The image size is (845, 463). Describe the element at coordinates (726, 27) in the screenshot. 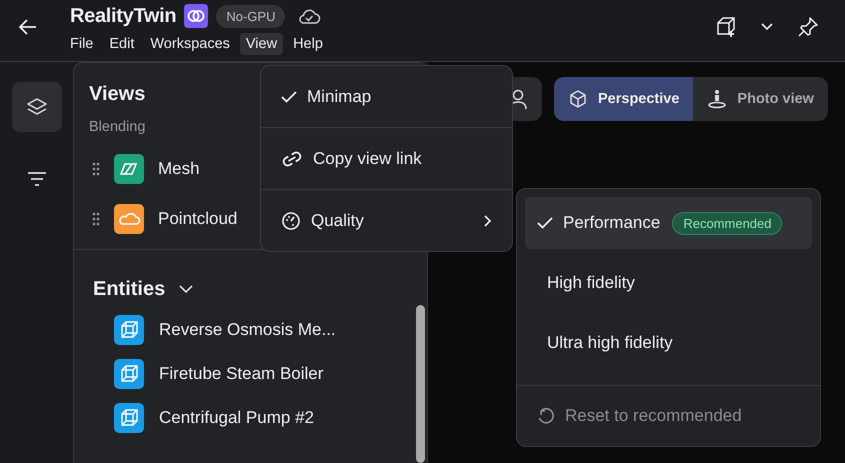

I see `add-cube-icon` at that location.